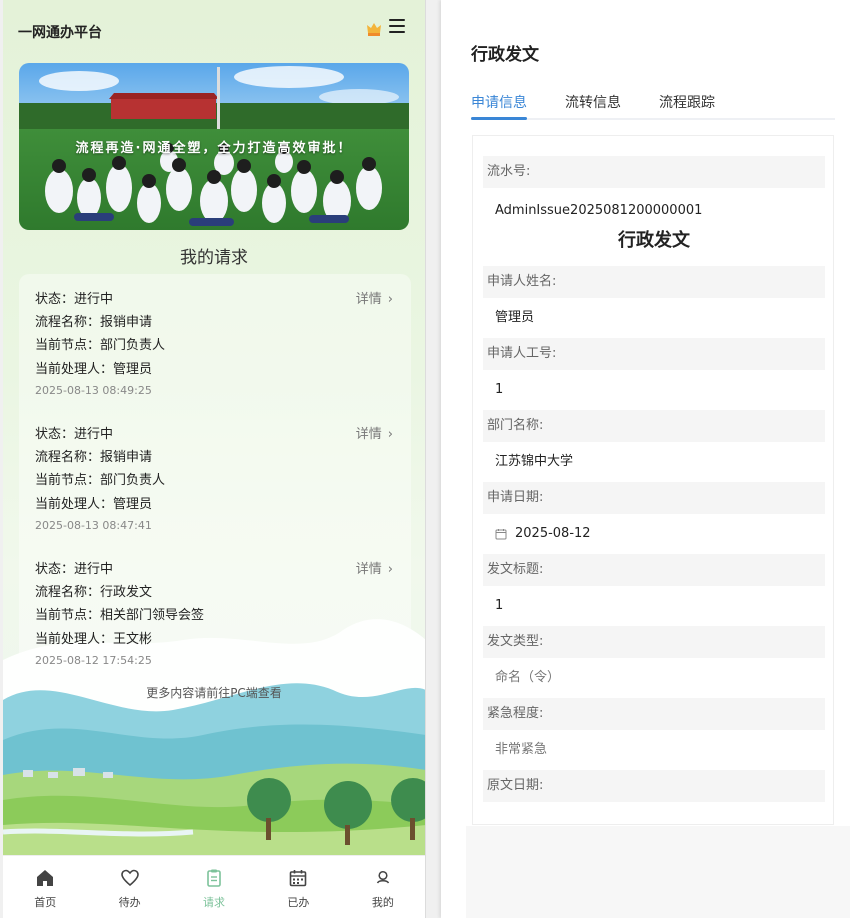  I want to click on field-label: 流水号:, so click(654, 172).